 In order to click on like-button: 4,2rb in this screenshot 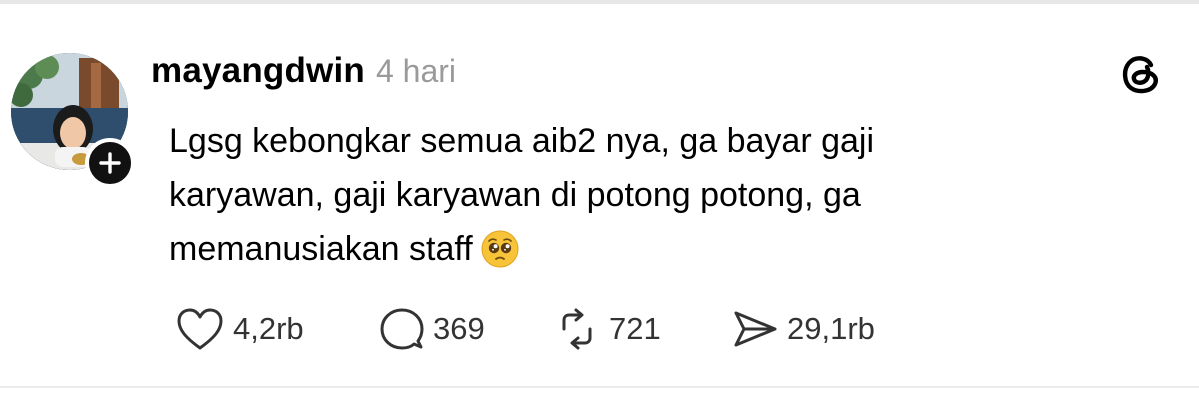, I will do `click(240, 329)`.